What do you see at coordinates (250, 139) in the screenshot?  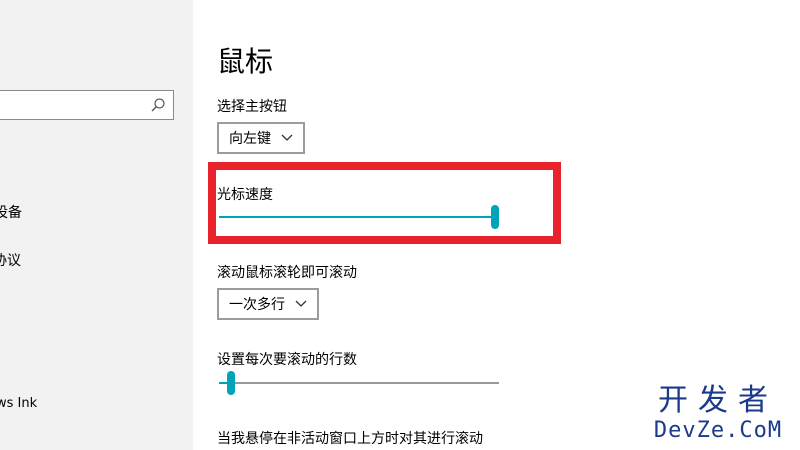 I see `primary-button-value: 向左键` at bounding box center [250, 139].